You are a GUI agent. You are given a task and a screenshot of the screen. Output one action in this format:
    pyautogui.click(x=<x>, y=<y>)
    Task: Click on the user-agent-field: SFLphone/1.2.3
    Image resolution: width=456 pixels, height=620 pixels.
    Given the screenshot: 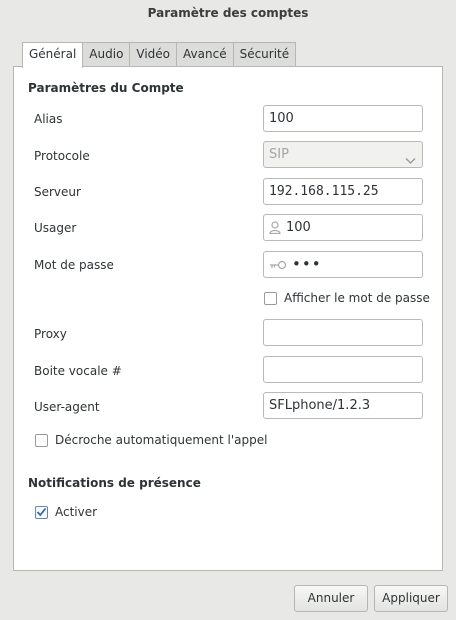 What is the action you would take?
    pyautogui.click(x=343, y=405)
    